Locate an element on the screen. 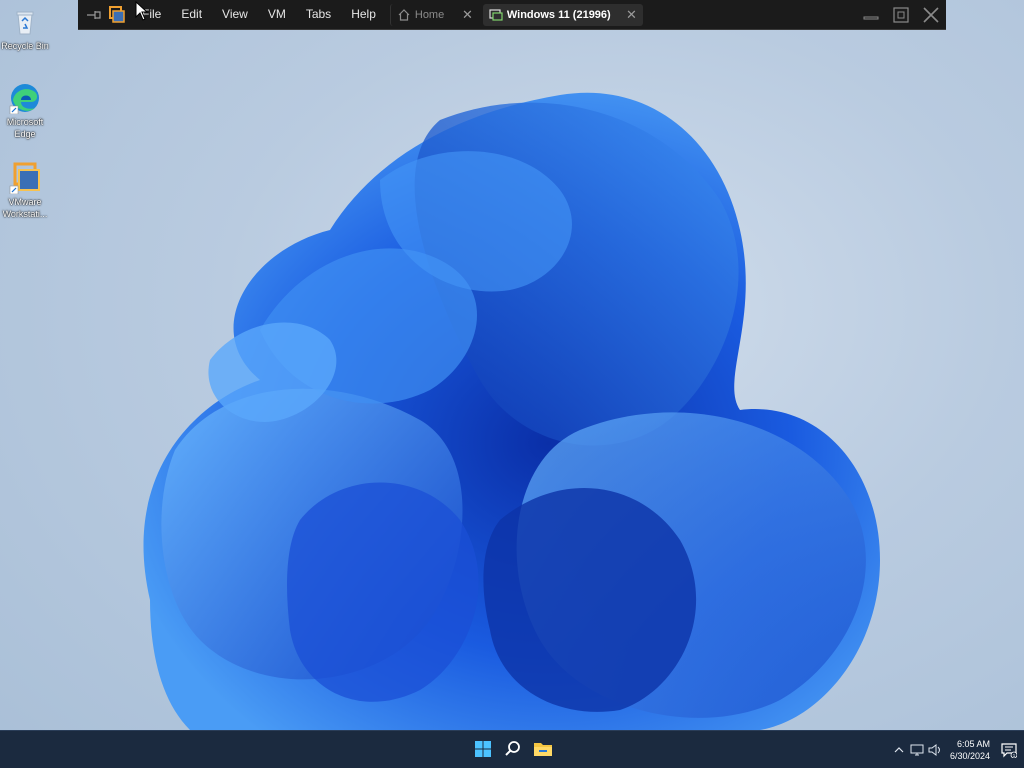 The image size is (1024, 768). restore-icon is located at coordinates (901, 14).